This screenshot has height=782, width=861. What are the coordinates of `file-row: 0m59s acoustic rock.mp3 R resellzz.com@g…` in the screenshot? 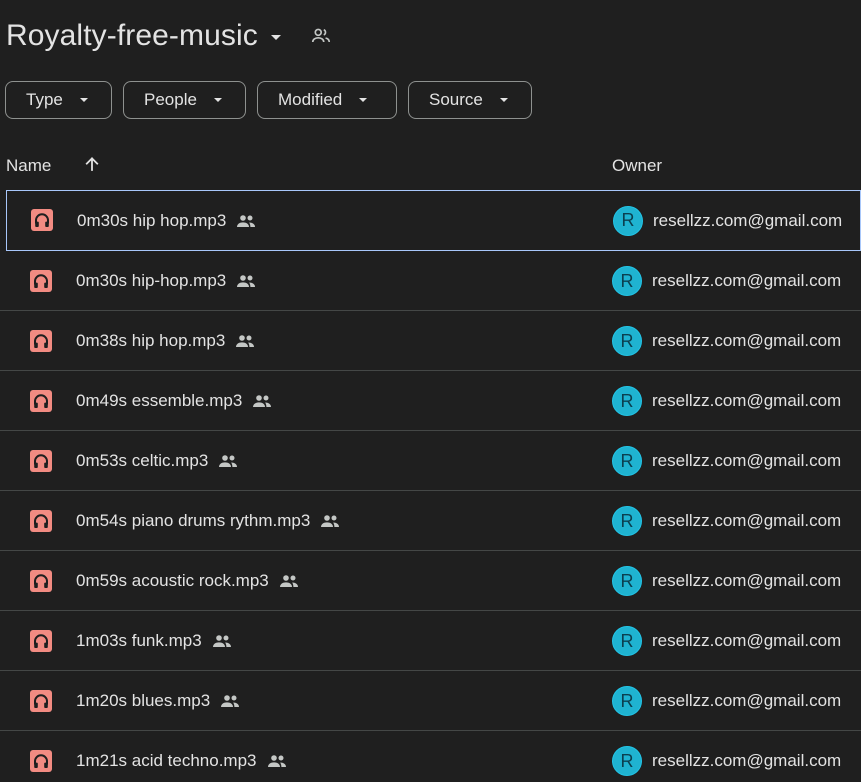 It's located at (430, 581).